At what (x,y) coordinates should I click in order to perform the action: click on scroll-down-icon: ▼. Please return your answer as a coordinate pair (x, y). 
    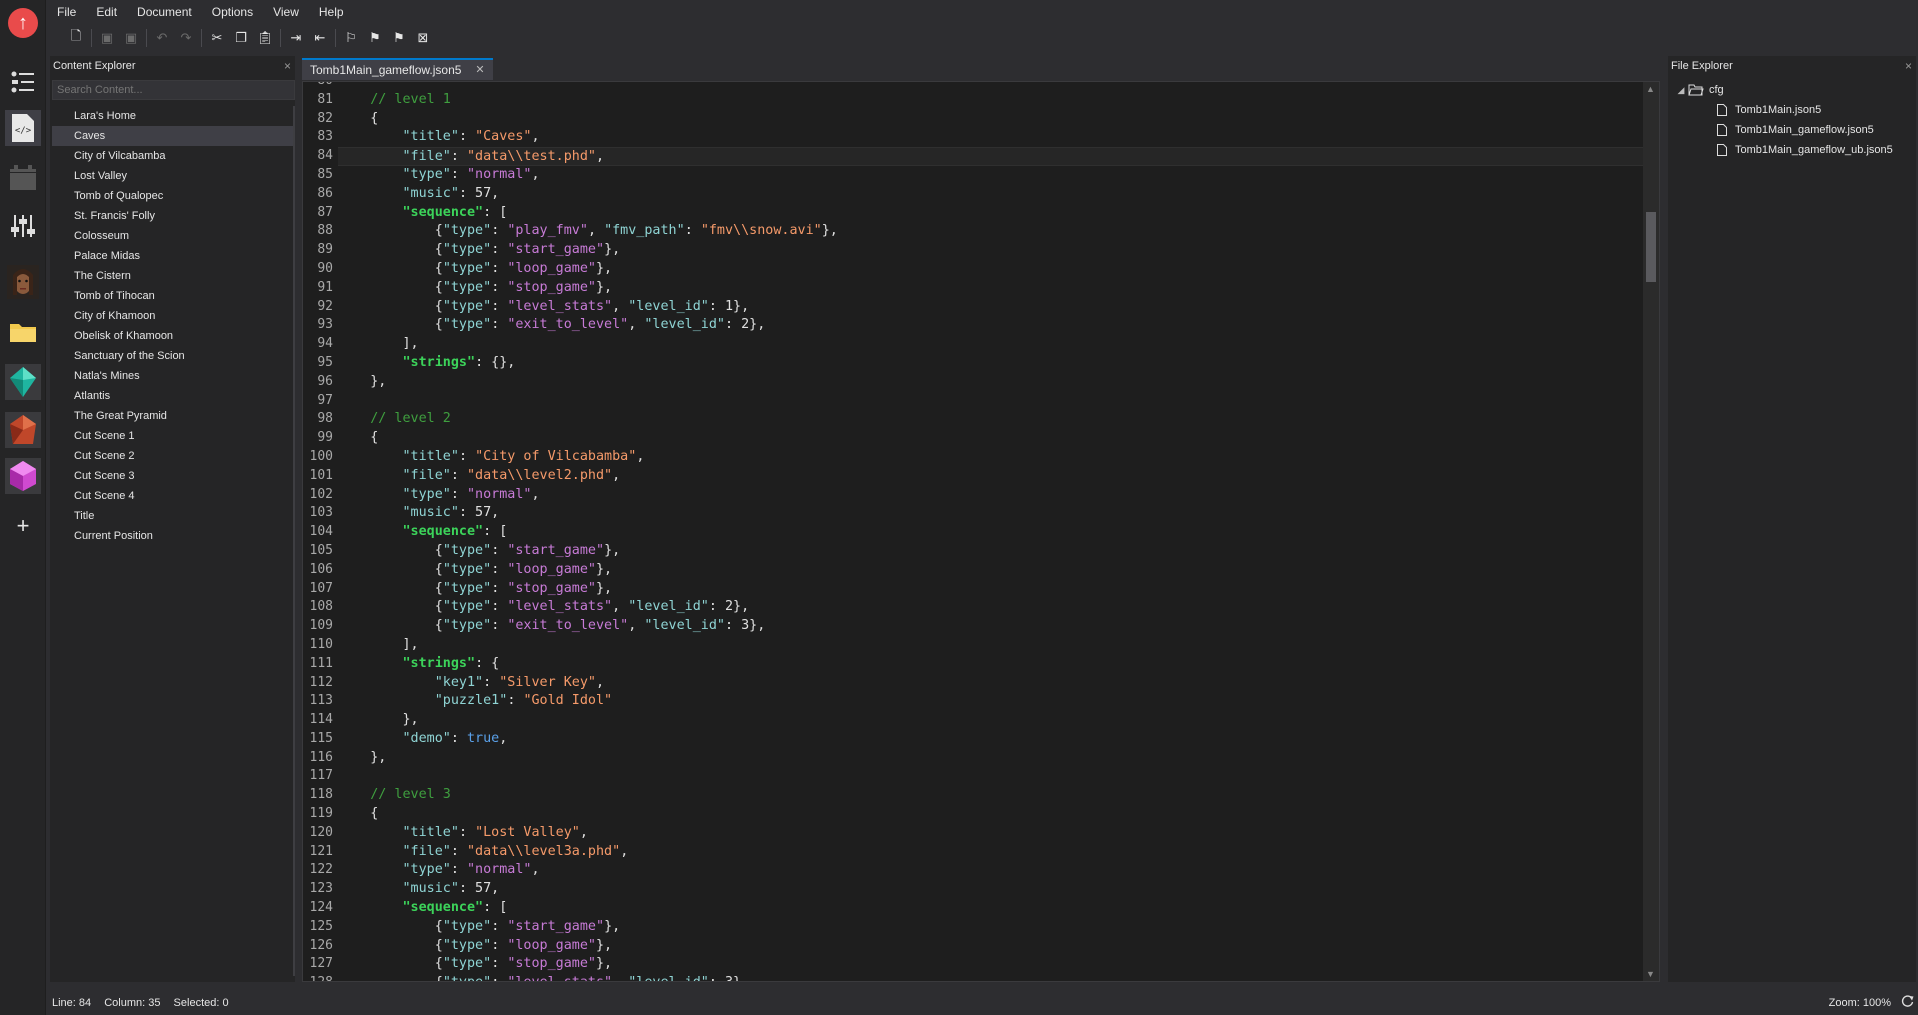
    Looking at the image, I should click on (1650, 974).